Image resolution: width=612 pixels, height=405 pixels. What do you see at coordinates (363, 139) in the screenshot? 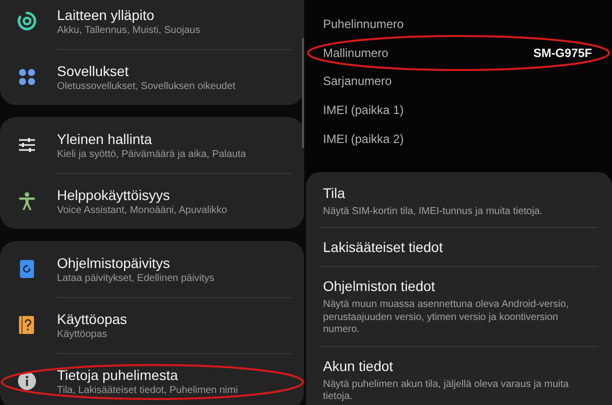
I see `field-label: IMEI (paikka 2)` at bounding box center [363, 139].